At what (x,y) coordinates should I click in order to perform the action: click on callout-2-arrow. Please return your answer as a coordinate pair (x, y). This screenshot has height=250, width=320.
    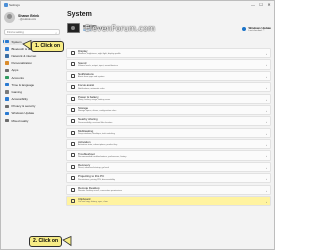
    Looking at the image, I should click on (67, 241).